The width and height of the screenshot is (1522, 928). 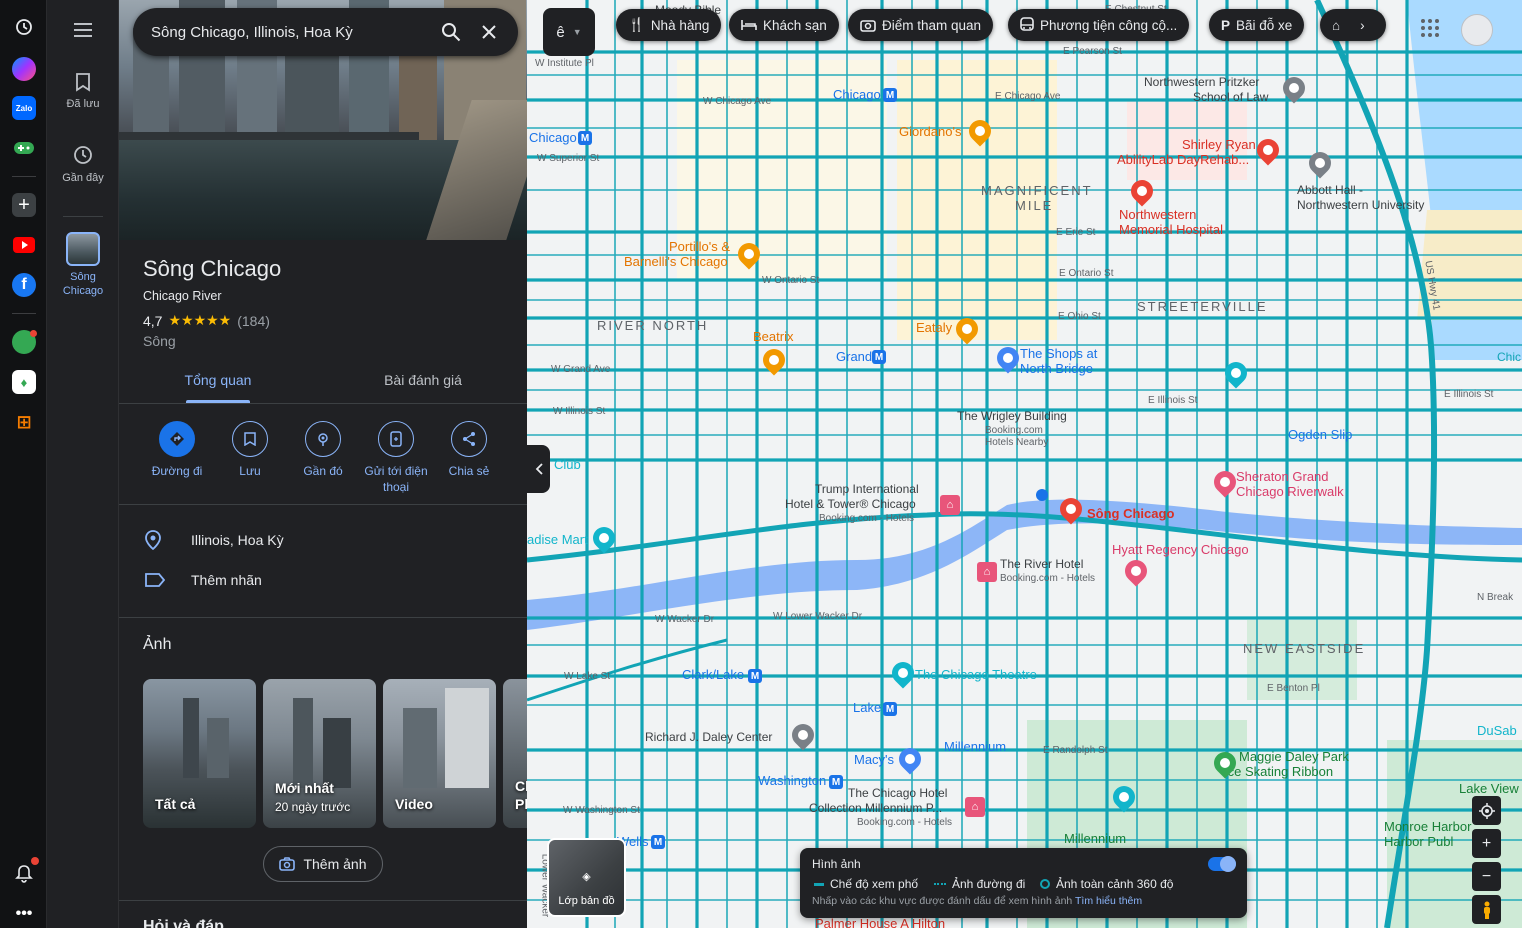 What do you see at coordinates (1418, 841) in the screenshot?
I see `map-label: Harbor Publ` at bounding box center [1418, 841].